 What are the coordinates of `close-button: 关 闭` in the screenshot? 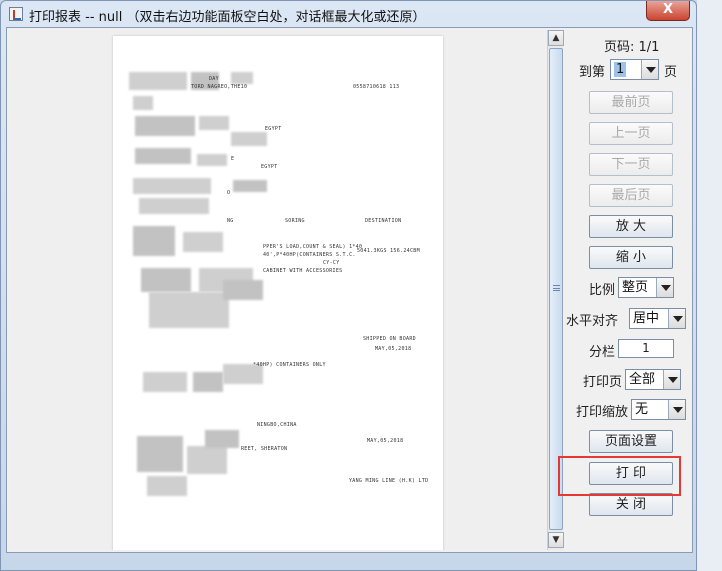 It's located at (631, 504).